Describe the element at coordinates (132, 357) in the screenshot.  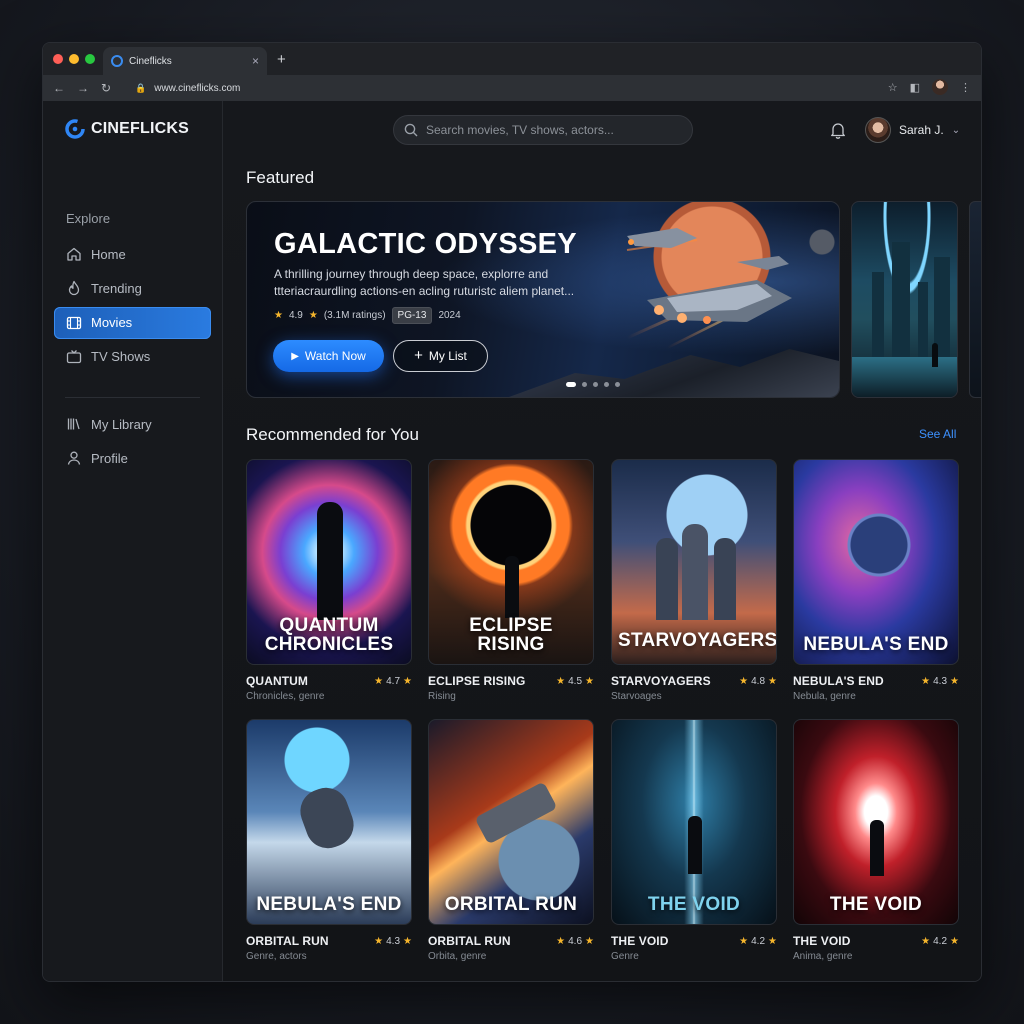
I see `sidebar-item-tv-shows: TV Shows` at that location.